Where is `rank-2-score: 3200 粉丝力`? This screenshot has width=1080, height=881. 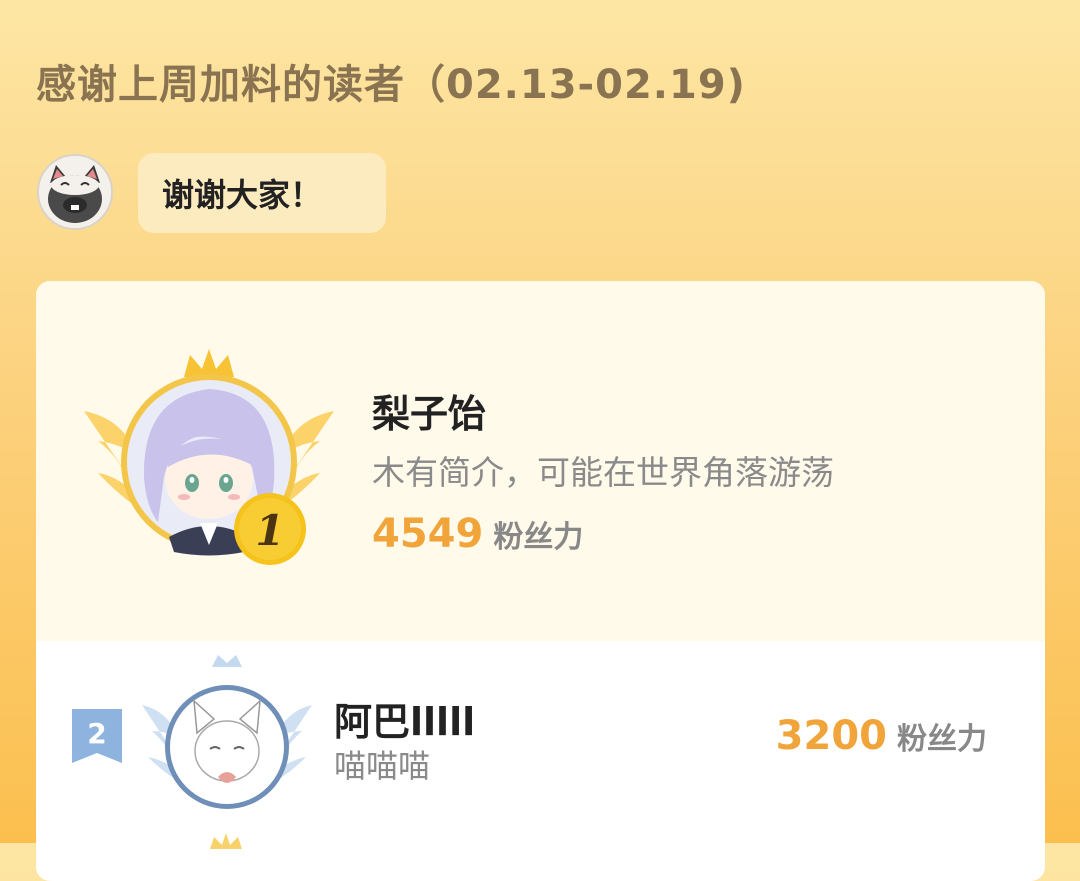 rank-2-score: 3200 粉丝力 is located at coordinates (881, 736).